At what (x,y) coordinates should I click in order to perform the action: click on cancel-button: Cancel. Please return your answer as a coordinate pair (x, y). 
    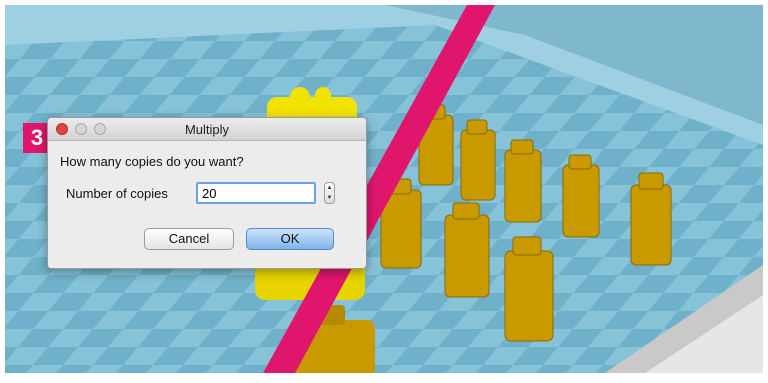
    Looking at the image, I should click on (189, 239).